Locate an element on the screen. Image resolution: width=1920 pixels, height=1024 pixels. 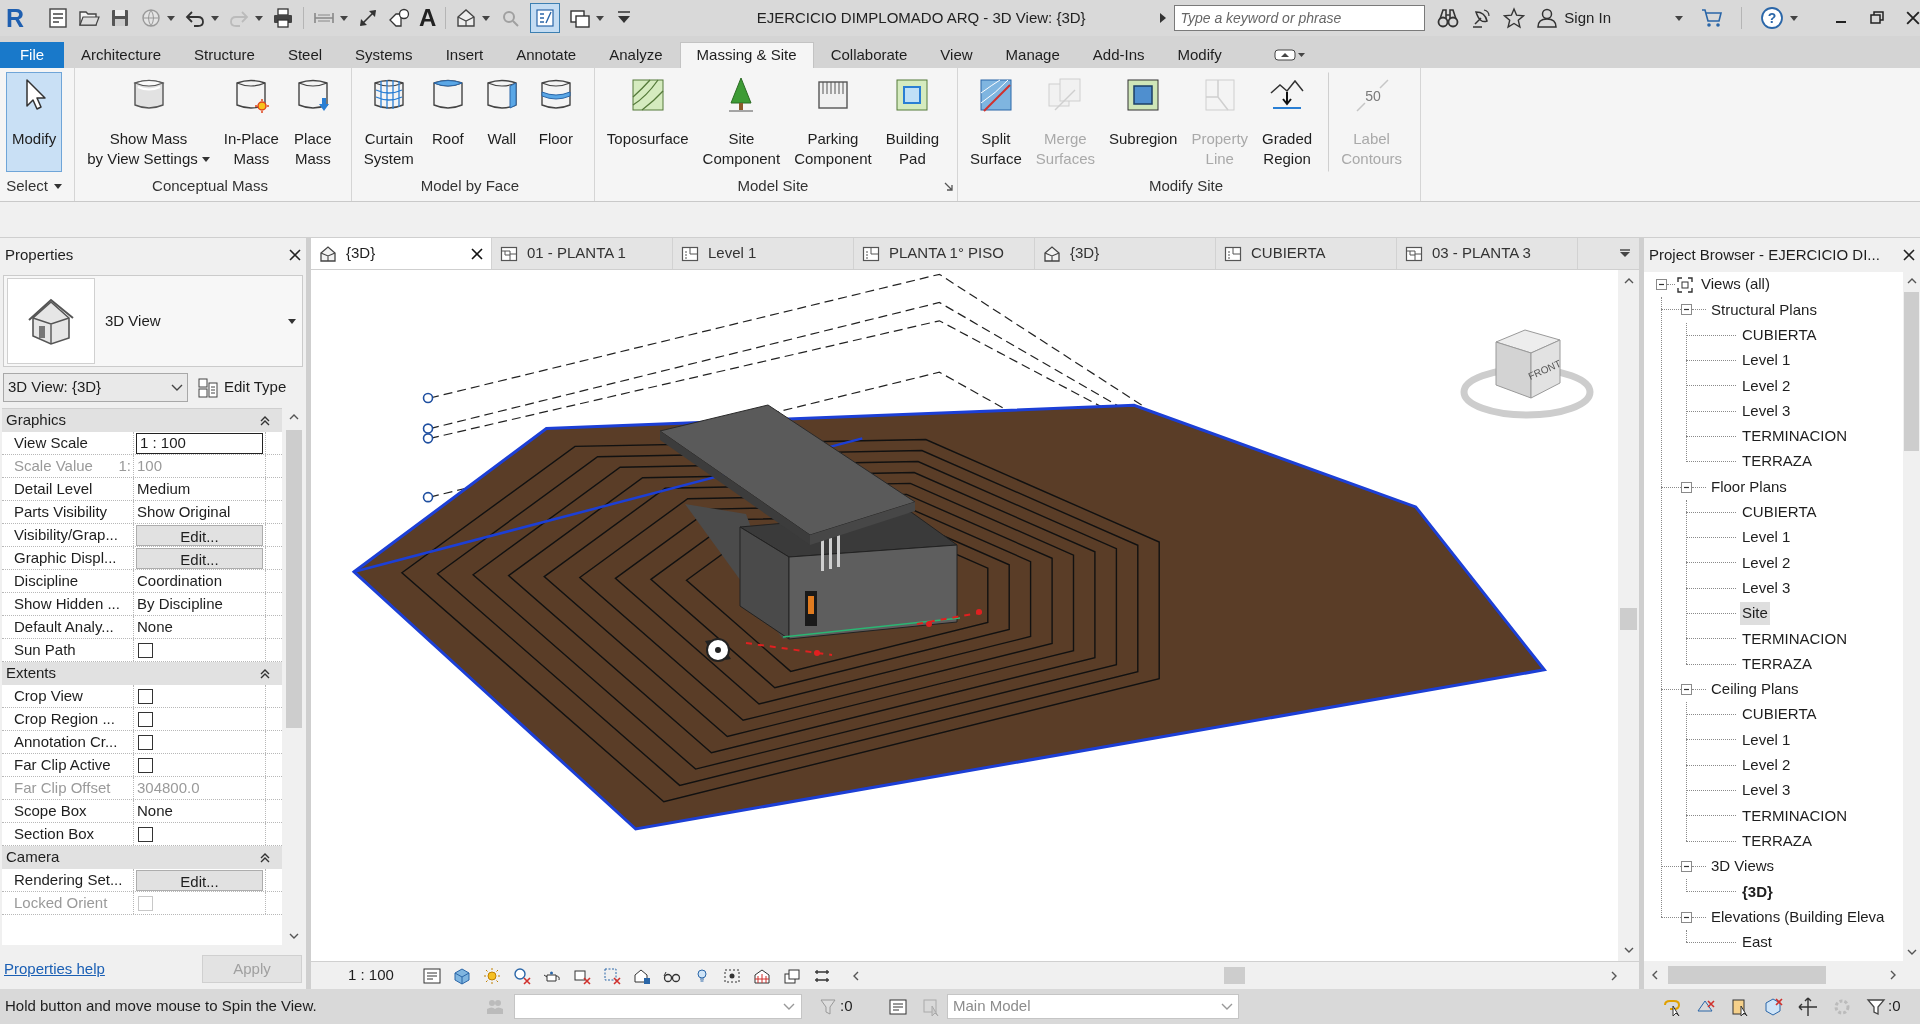
property-group-header: Camera is located at coordinates (142, 857).